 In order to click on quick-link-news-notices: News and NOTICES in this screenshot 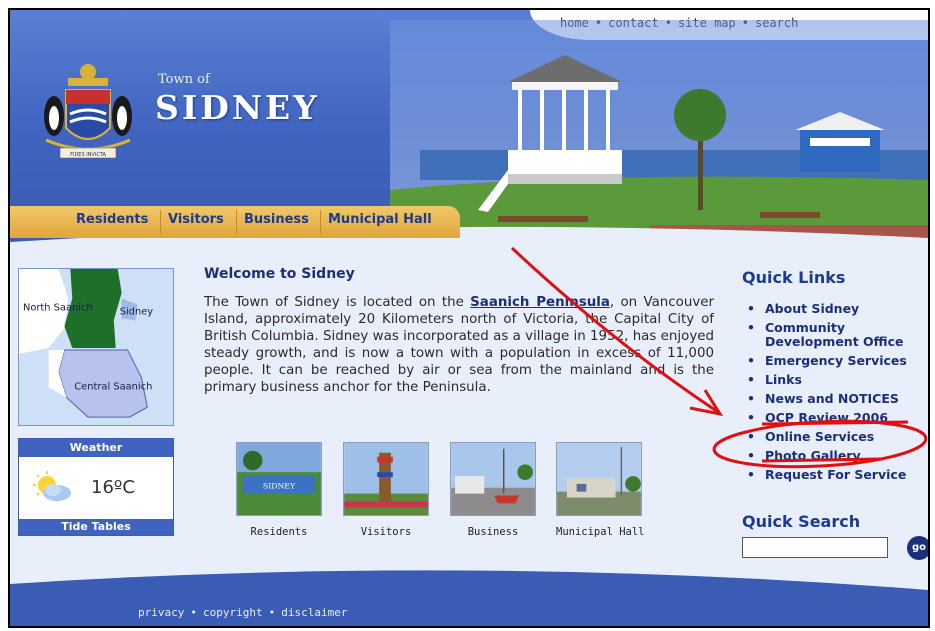, I will do `click(835, 399)`.